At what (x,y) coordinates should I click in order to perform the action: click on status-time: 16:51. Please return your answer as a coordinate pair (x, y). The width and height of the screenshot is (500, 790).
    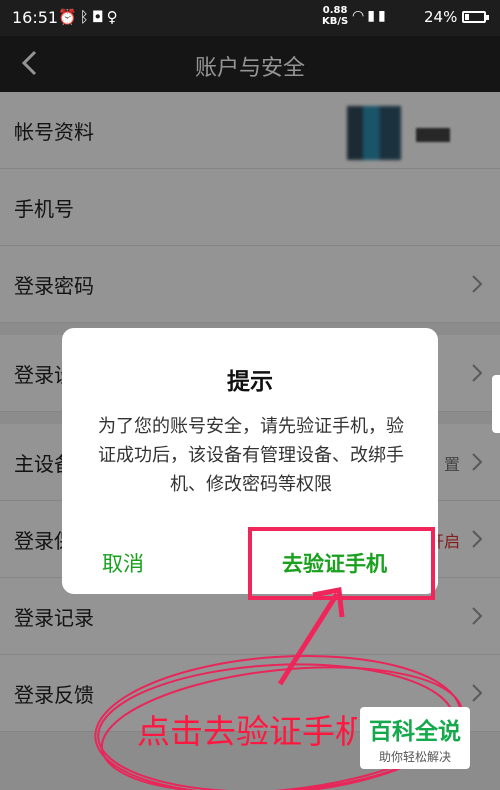
    Looking at the image, I should click on (35, 17).